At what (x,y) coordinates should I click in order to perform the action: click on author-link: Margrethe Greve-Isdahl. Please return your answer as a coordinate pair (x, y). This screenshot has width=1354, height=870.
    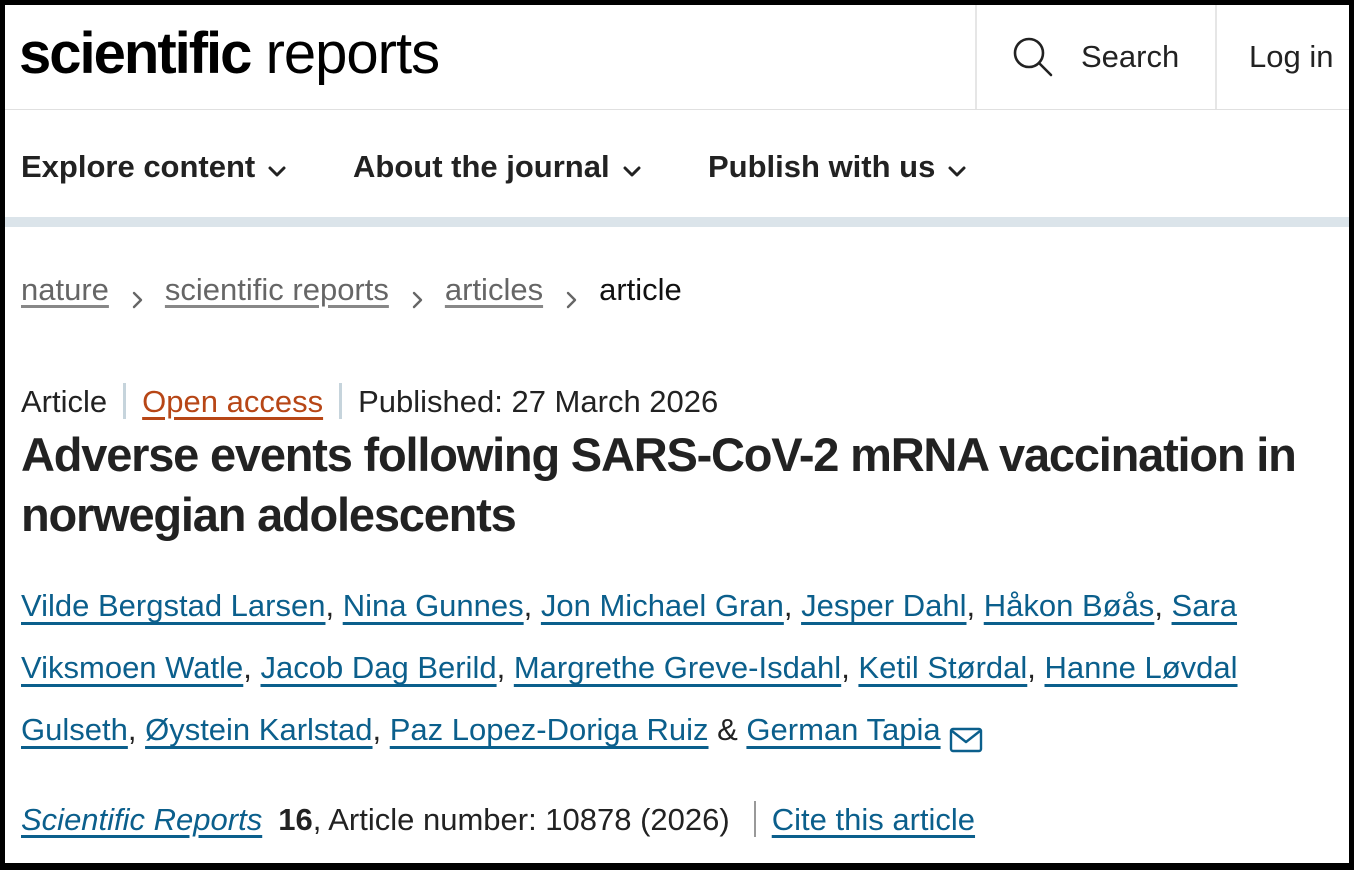
    Looking at the image, I should click on (677, 667).